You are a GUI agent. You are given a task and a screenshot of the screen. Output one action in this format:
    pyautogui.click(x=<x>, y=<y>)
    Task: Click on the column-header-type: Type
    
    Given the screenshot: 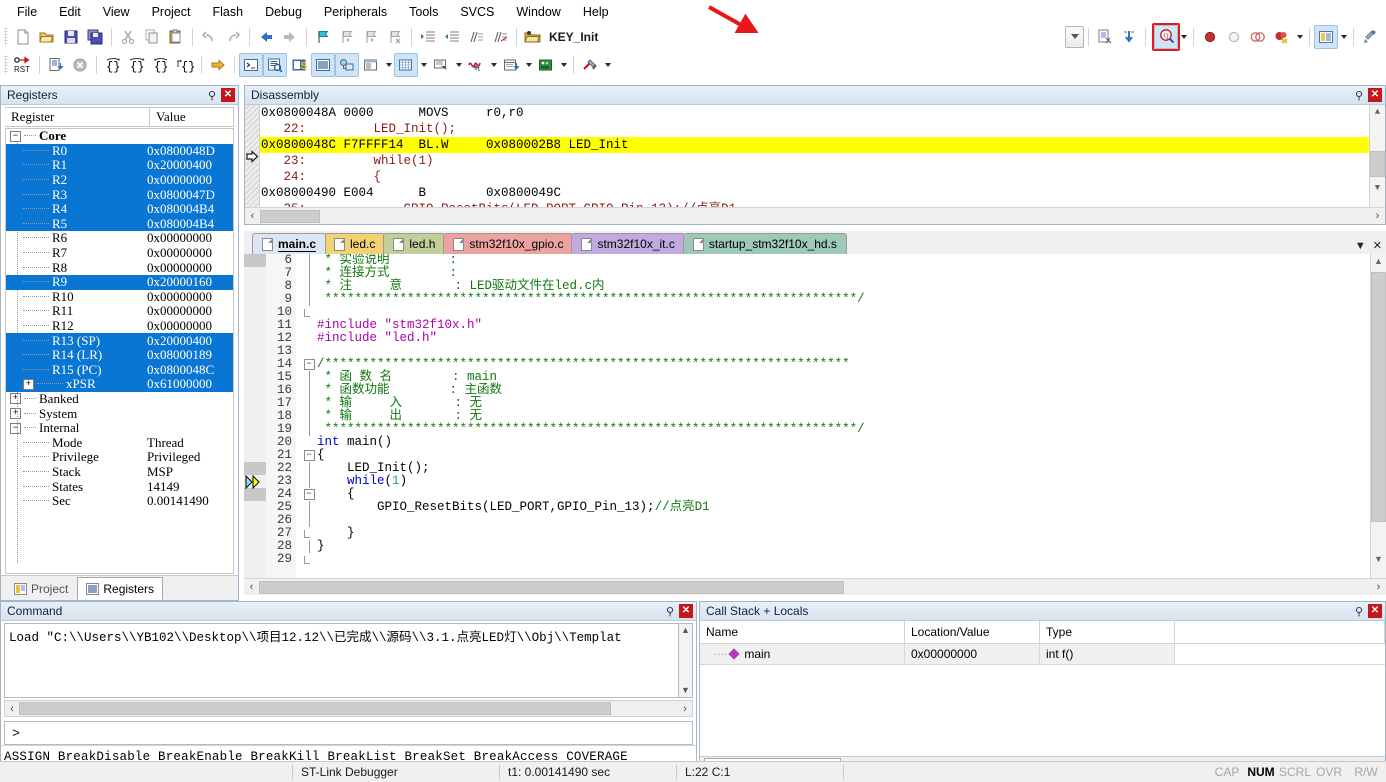 What is the action you would take?
    pyautogui.click(x=1107, y=632)
    